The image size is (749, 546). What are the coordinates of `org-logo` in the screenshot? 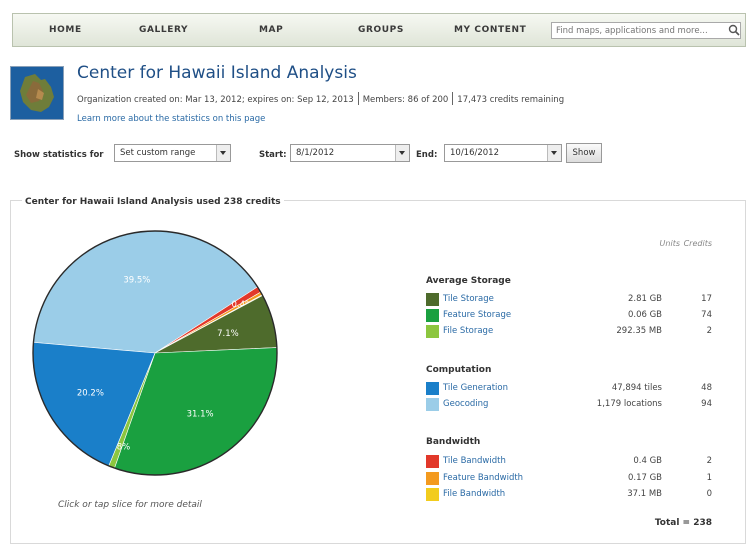 It's located at (37, 93).